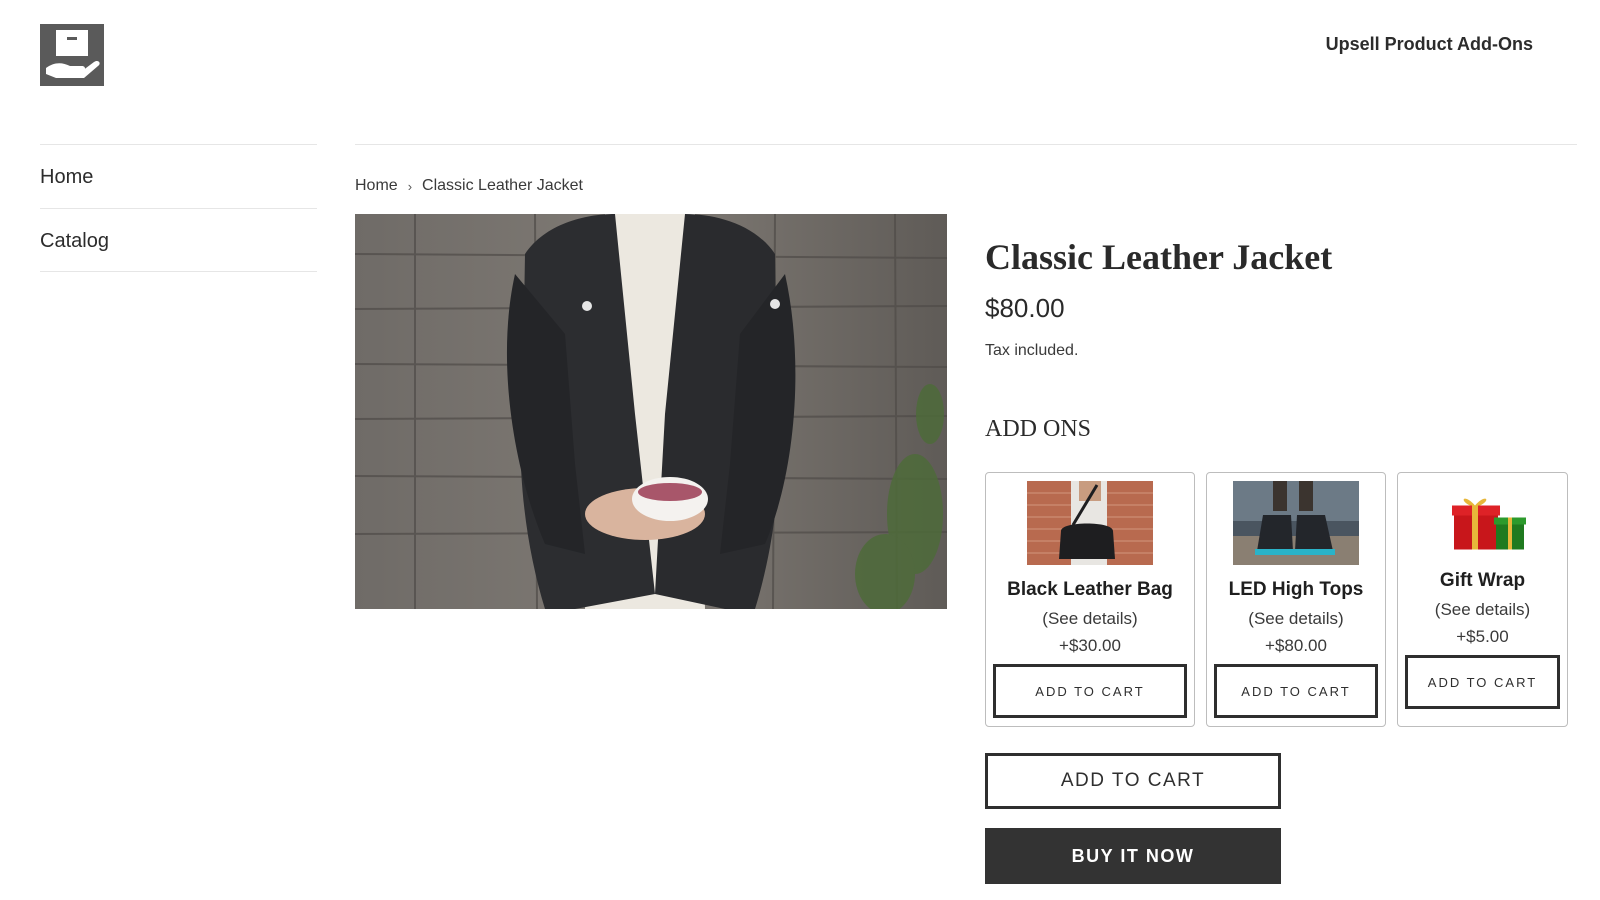 This screenshot has height=900, width=1600. Describe the element at coordinates (1133, 781) in the screenshot. I see `add-to-cart-button: ADD TO CART` at that location.